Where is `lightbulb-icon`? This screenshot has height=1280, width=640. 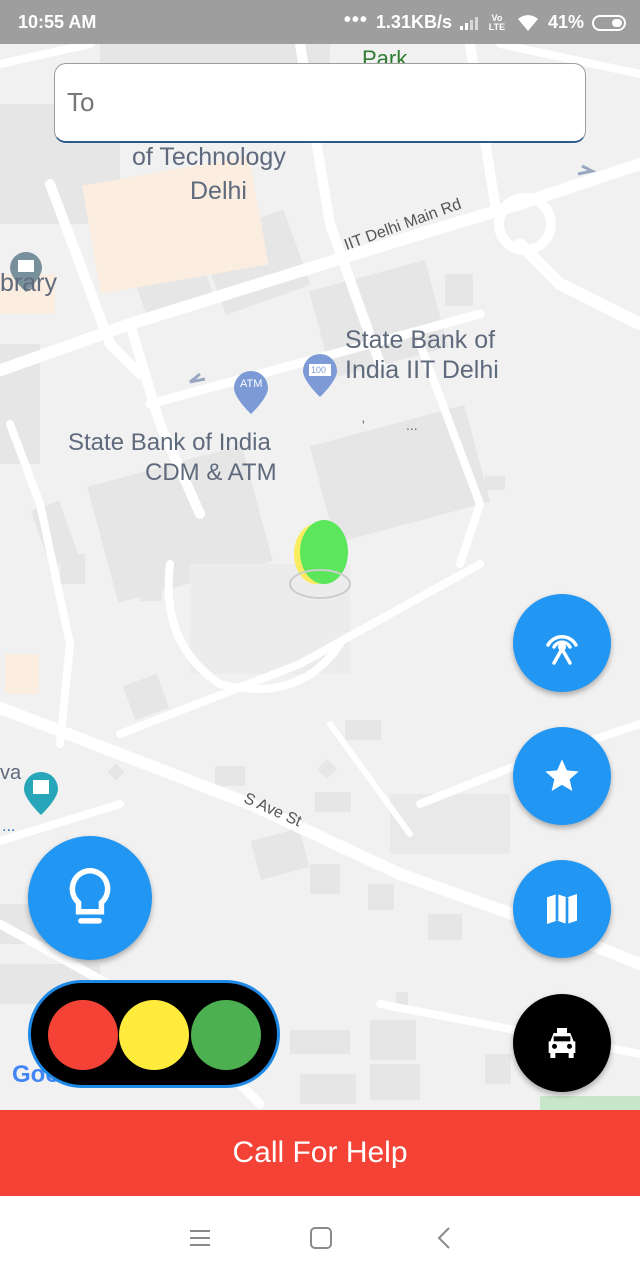 lightbulb-icon is located at coordinates (90, 895).